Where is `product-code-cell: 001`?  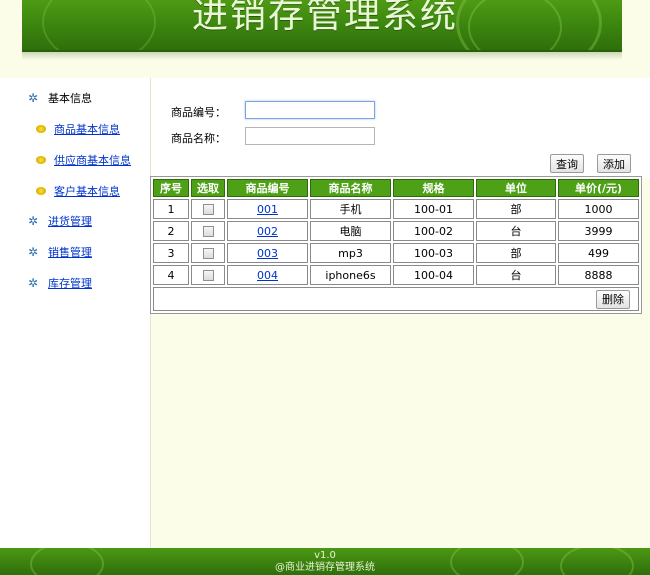
product-code-cell: 001 is located at coordinates (267, 209).